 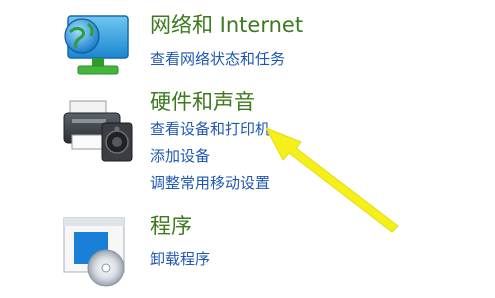 What do you see at coordinates (226, 25) in the screenshot?
I see `category-title-network: 网络和 Internet` at bounding box center [226, 25].